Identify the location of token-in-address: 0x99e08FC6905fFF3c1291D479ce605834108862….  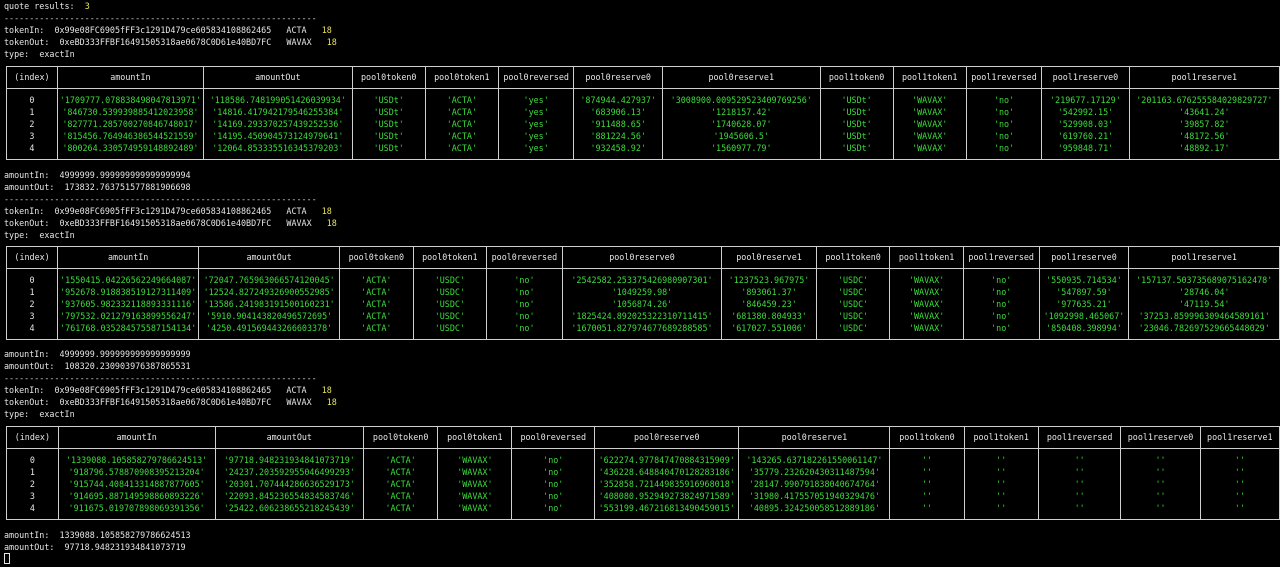
(163, 211).